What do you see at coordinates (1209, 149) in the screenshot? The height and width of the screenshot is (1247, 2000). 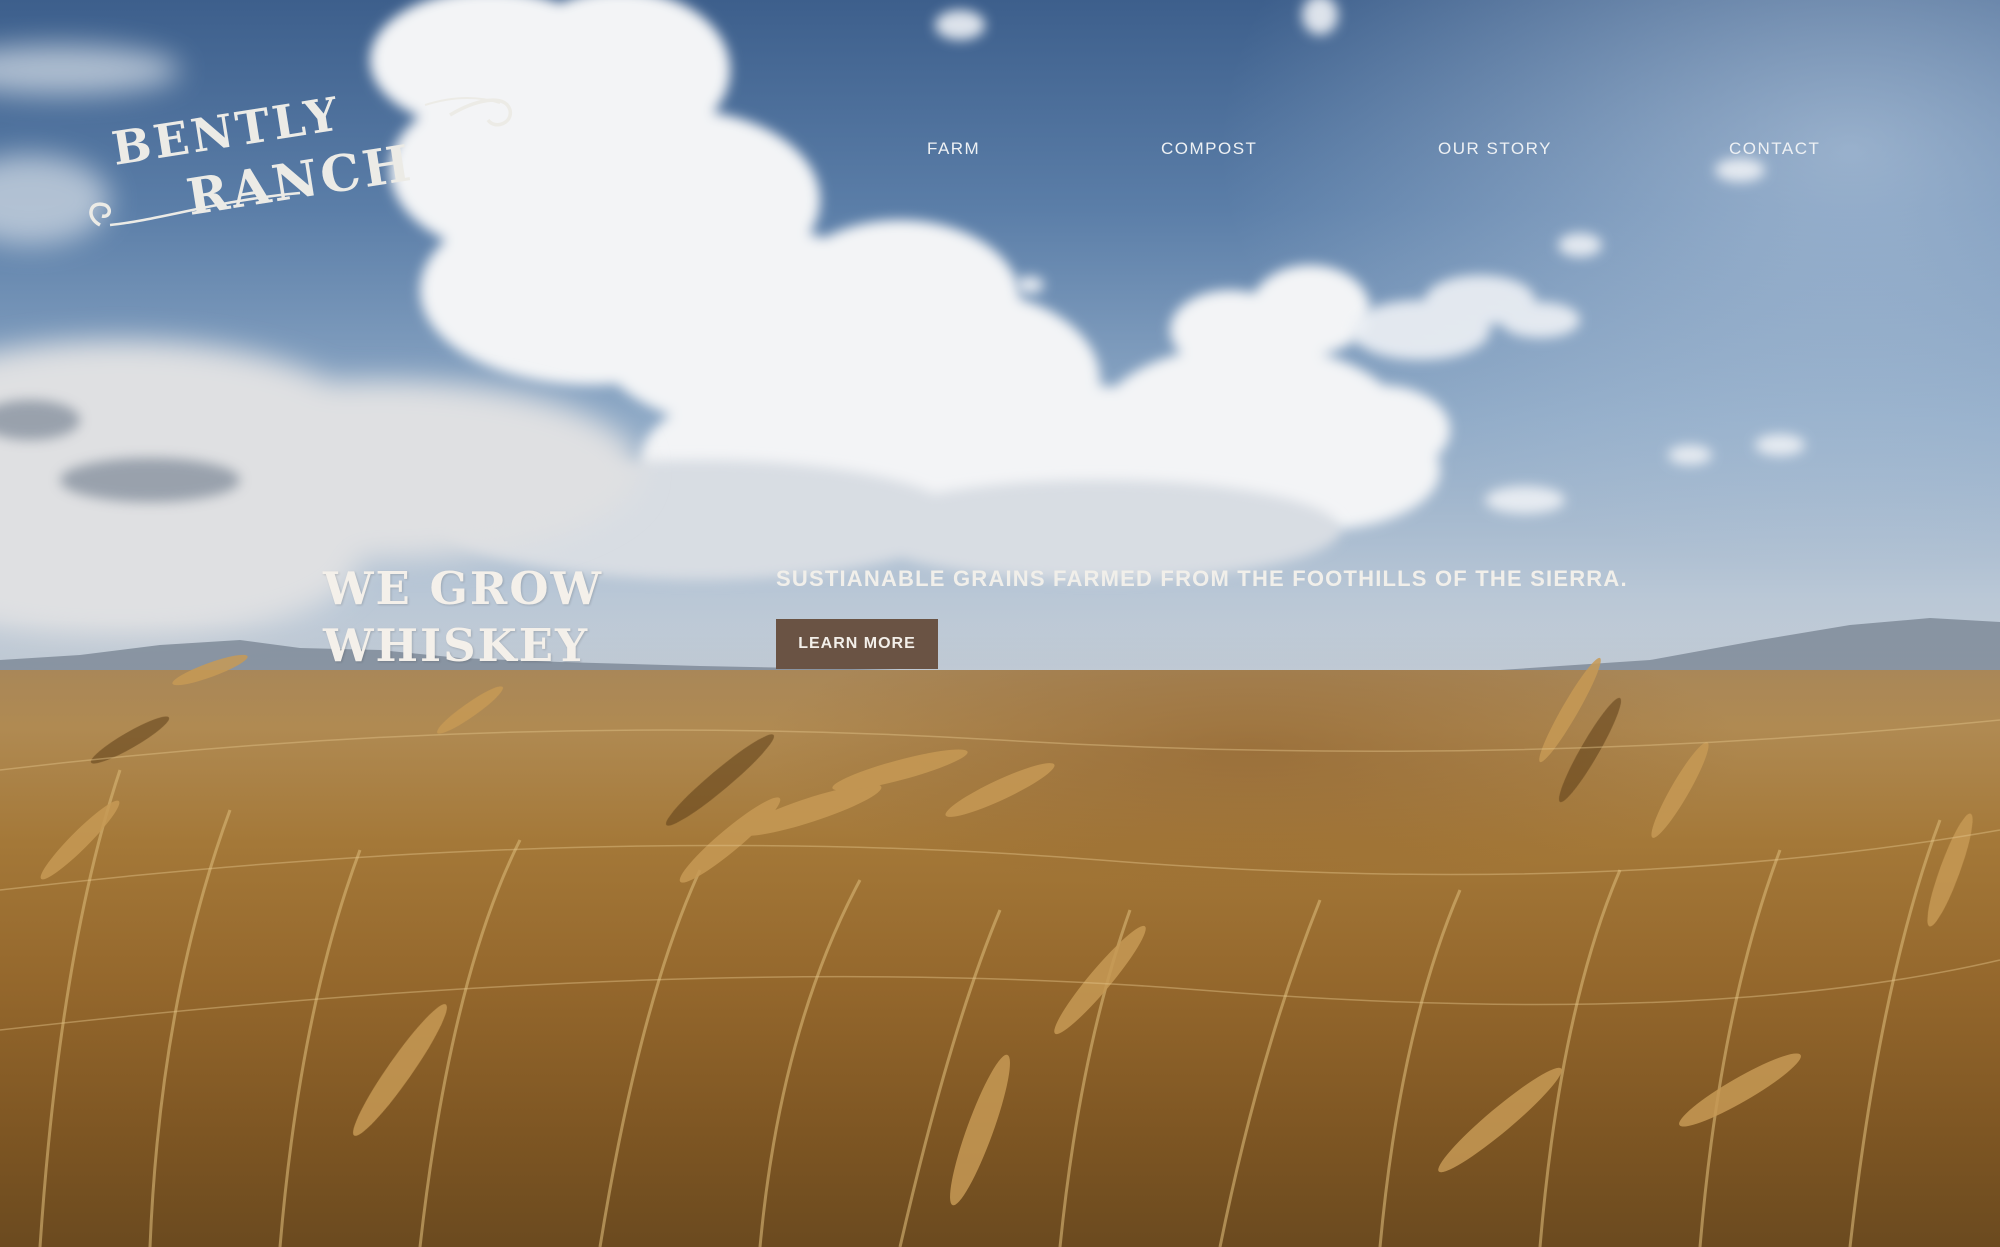 I see `nav-item-compost: COMPOST` at bounding box center [1209, 149].